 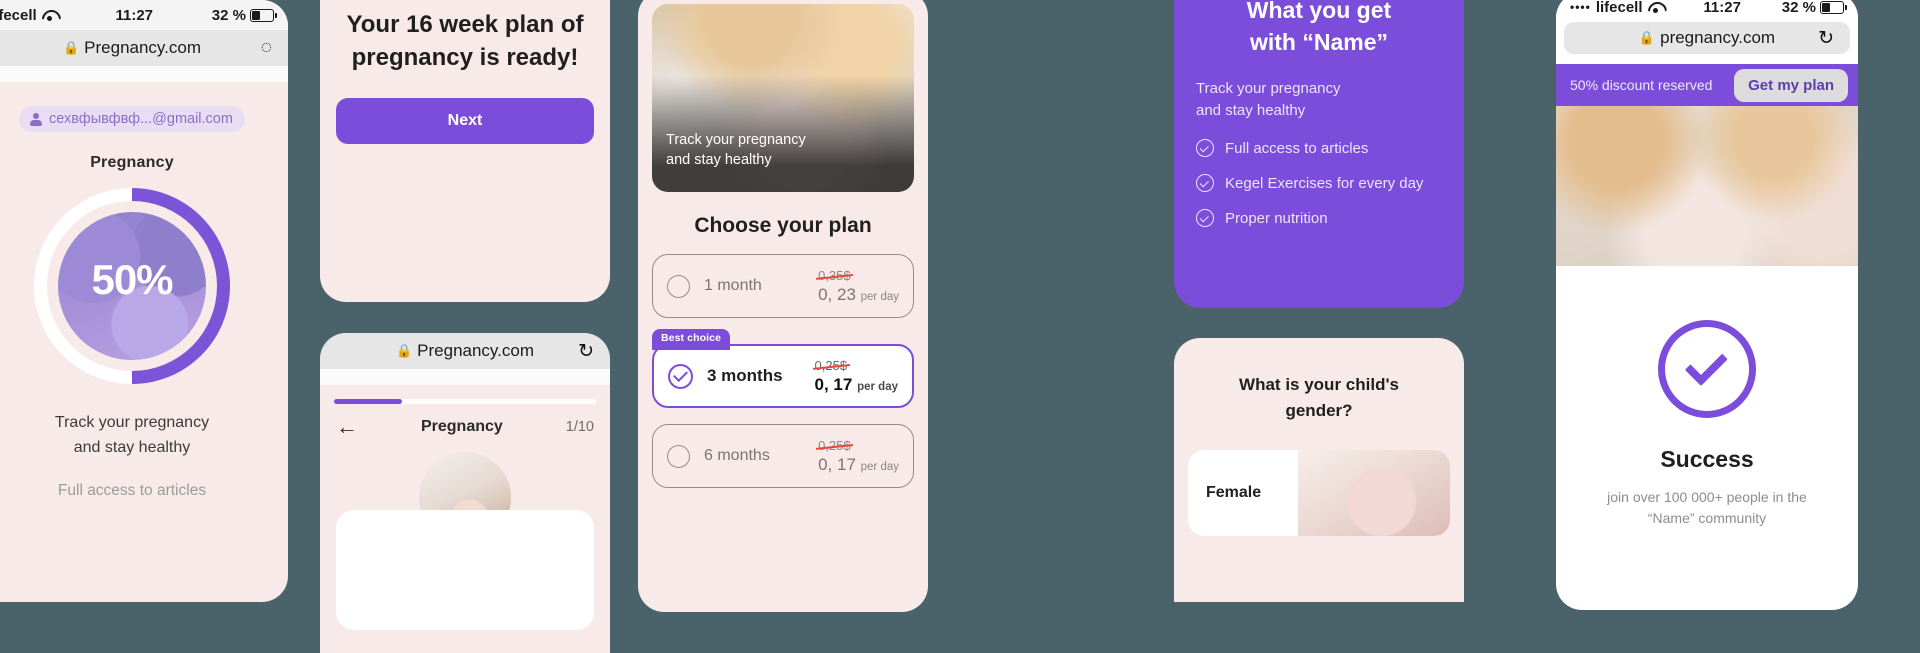 What do you see at coordinates (465, 24) in the screenshot?
I see `headline-line-1: Your 16 week plan of` at bounding box center [465, 24].